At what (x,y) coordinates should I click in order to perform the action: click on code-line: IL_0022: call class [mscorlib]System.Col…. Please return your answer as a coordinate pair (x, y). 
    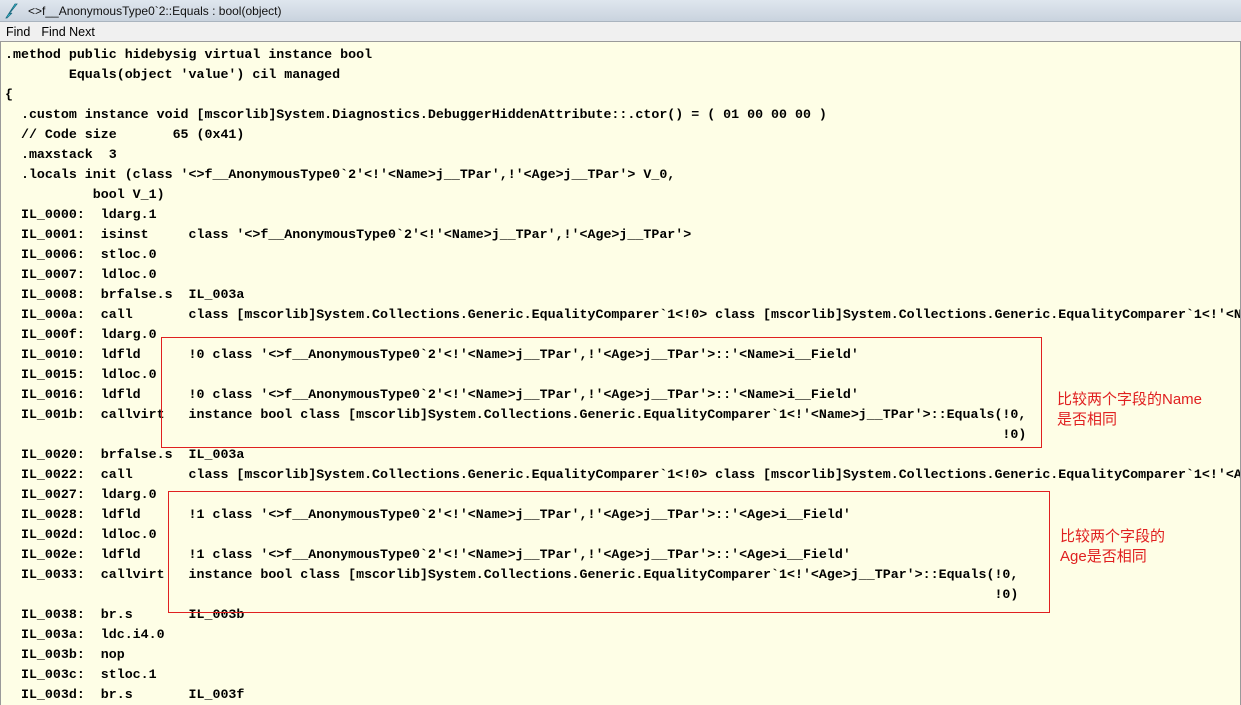
    Looking at the image, I should click on (623, 474).